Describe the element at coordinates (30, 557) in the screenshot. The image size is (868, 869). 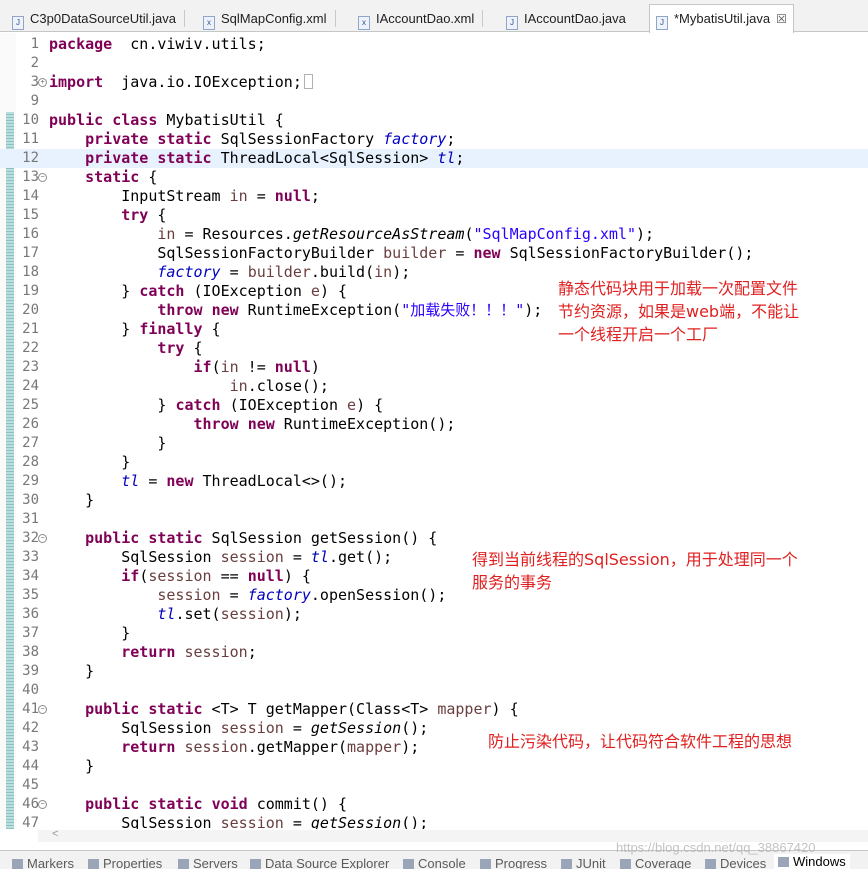
I see `line-number: 33` at that location.